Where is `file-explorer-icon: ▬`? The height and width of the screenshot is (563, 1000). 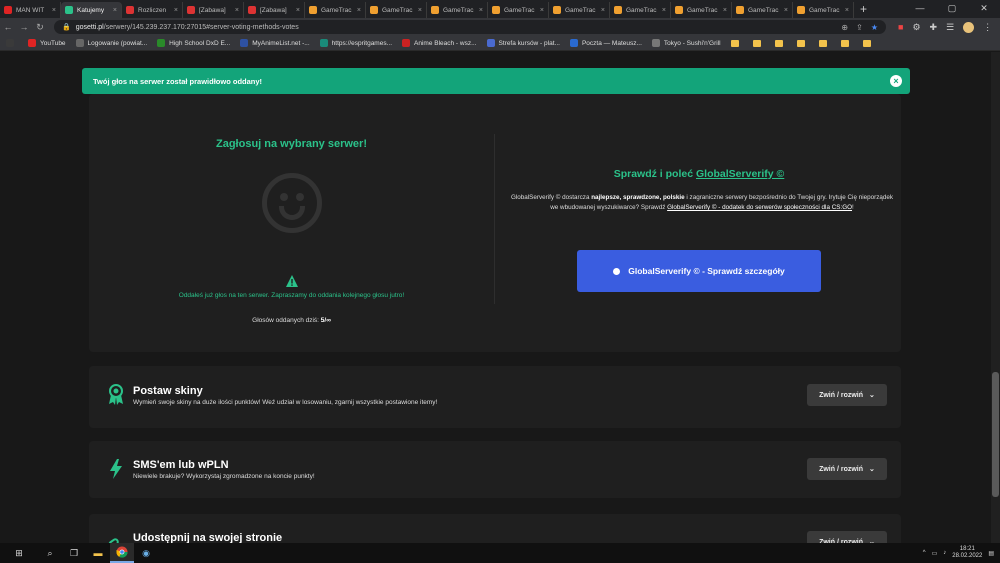
file-explorer-icon: ▬ is located at coordinates (98, 553).